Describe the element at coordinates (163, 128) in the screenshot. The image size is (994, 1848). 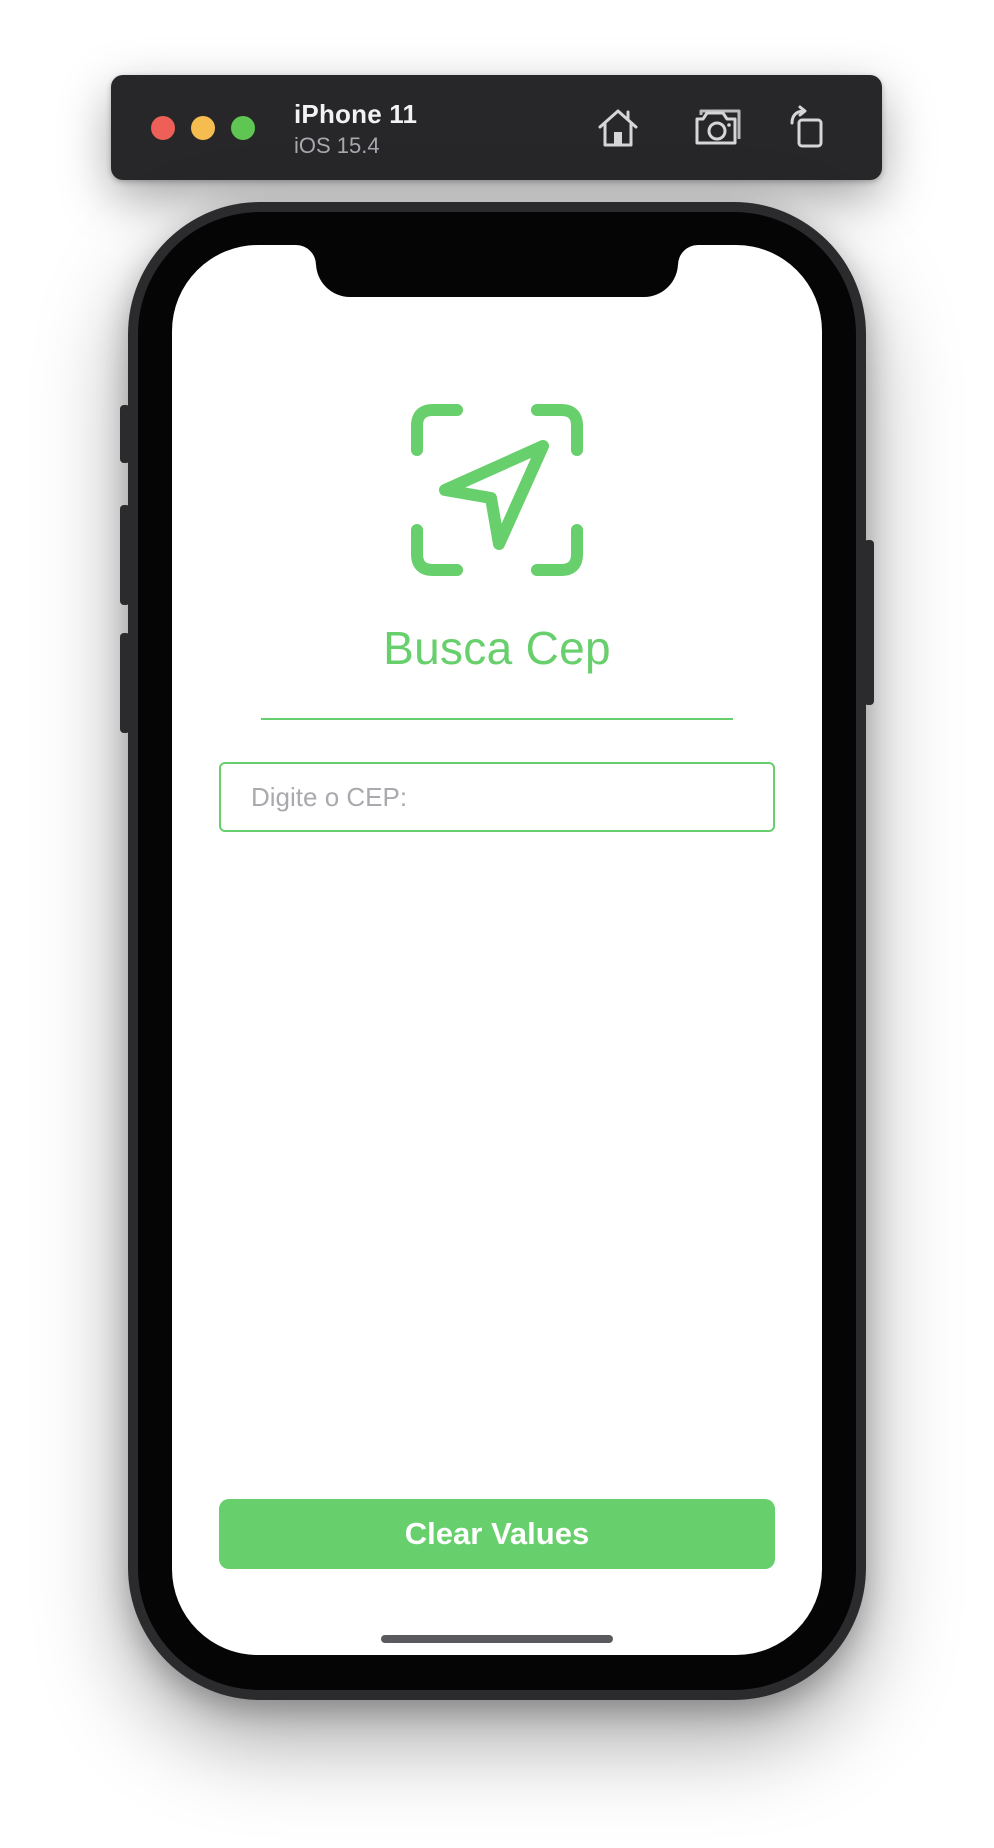
I see `window-close-button` at that location.